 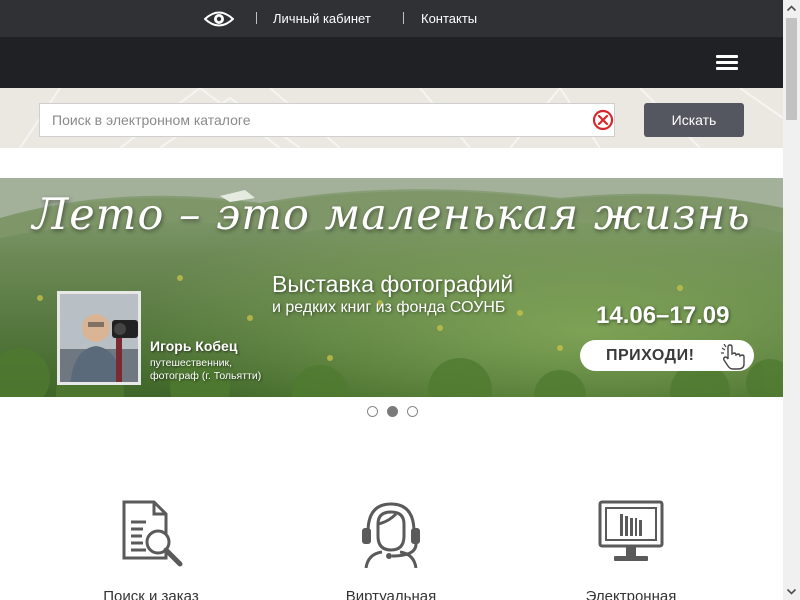 I want to click on eye-icon, so click(x=219, y=19).